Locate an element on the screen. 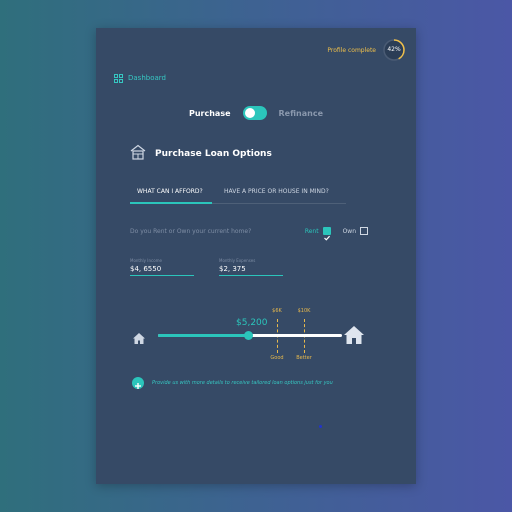 The width and height of the screenshot is (512, 512). profile-complete-percent: 42% is located at coordinates (394, 49).